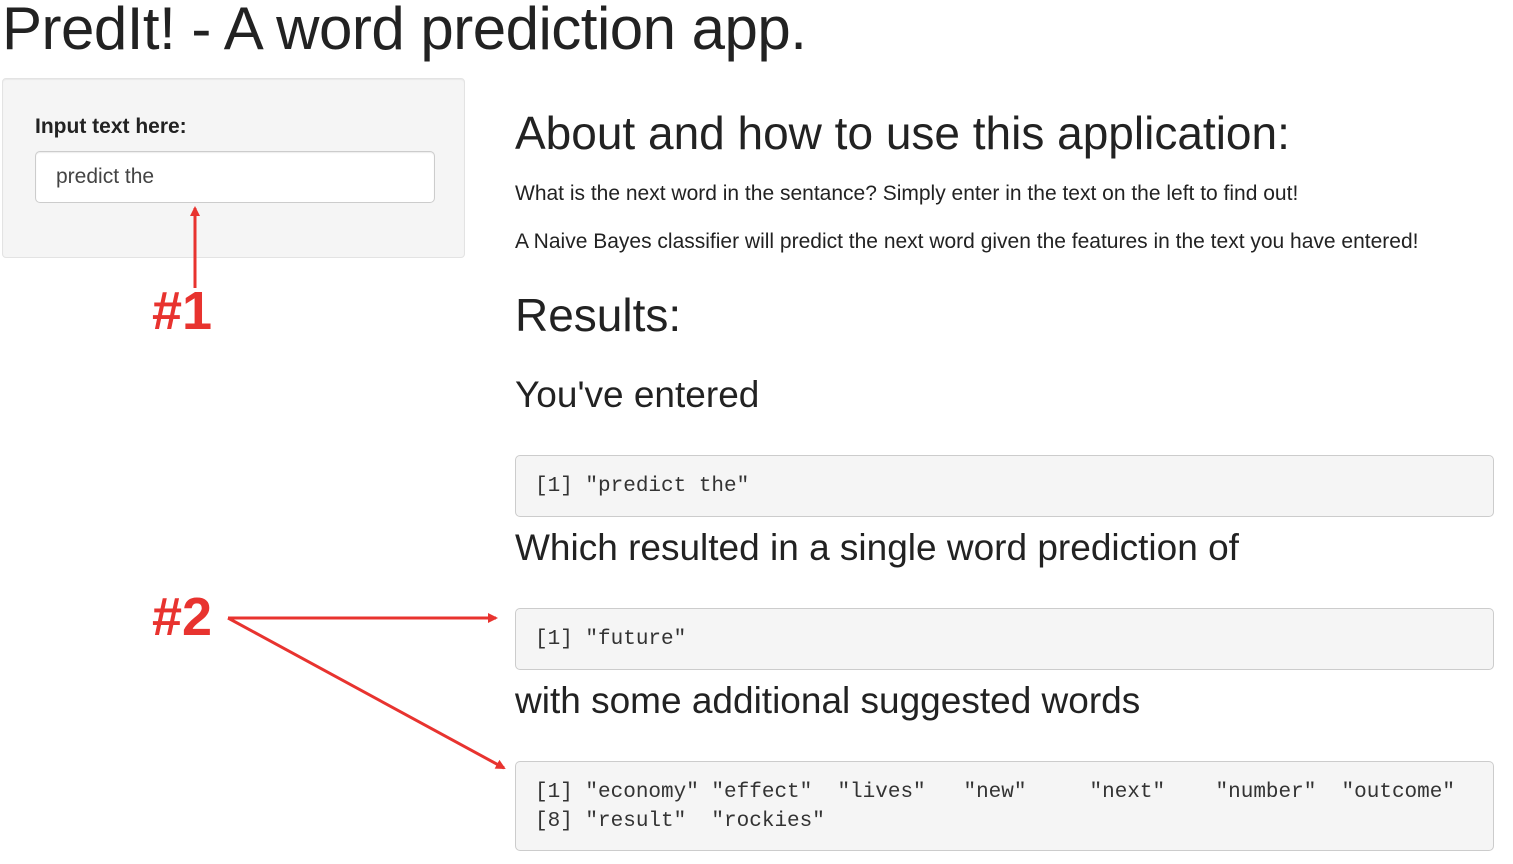  I want to click on entered-heading: You've entered, so click(637, 394).